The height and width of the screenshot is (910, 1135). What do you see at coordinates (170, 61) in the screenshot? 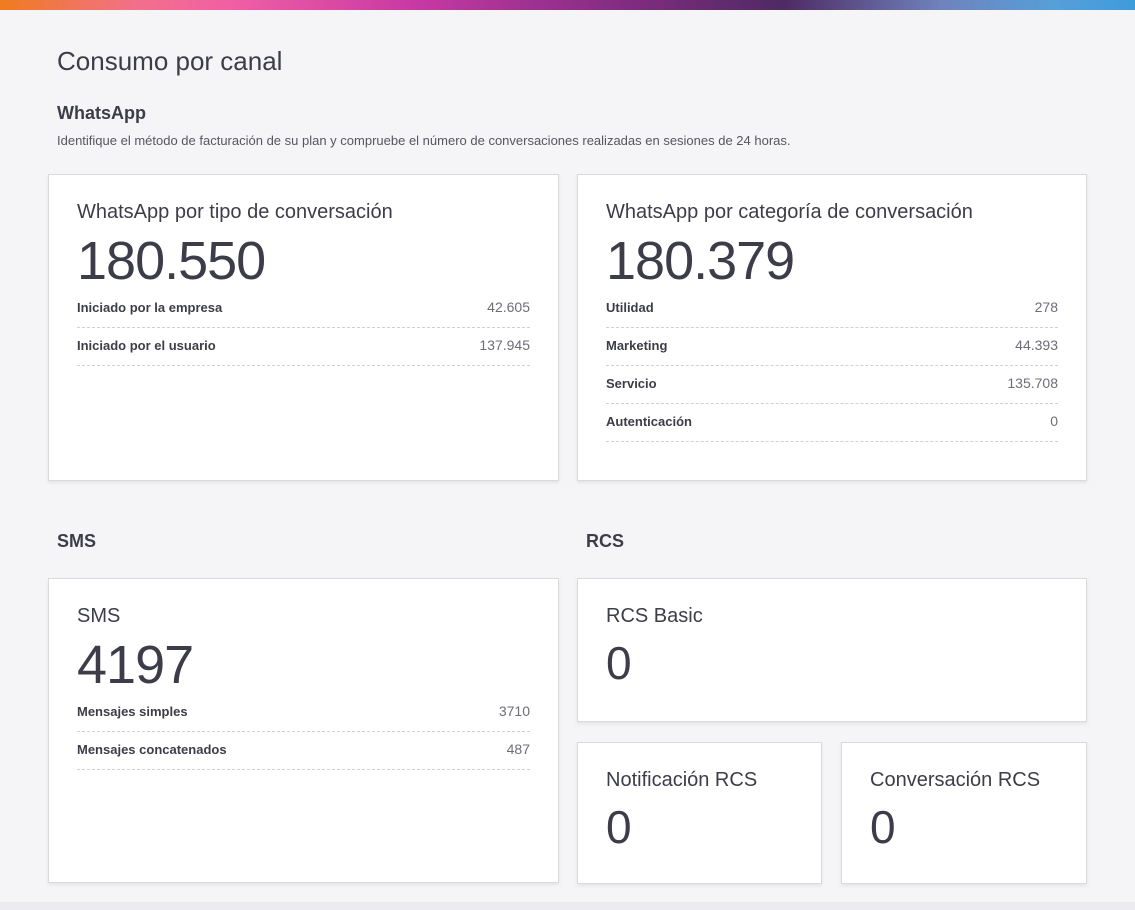
I see `page-title: Consumo por canal` at bounding box center [170, 61].